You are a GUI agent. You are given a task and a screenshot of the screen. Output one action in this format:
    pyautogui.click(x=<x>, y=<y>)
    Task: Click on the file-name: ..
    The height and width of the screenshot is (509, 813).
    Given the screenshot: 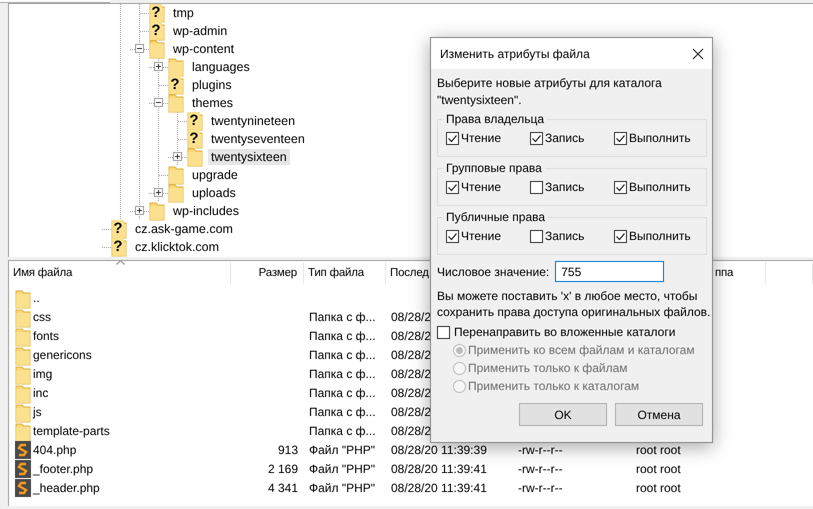 What is the action you would take?
    pyautogui.click(x=36, y=297)
    